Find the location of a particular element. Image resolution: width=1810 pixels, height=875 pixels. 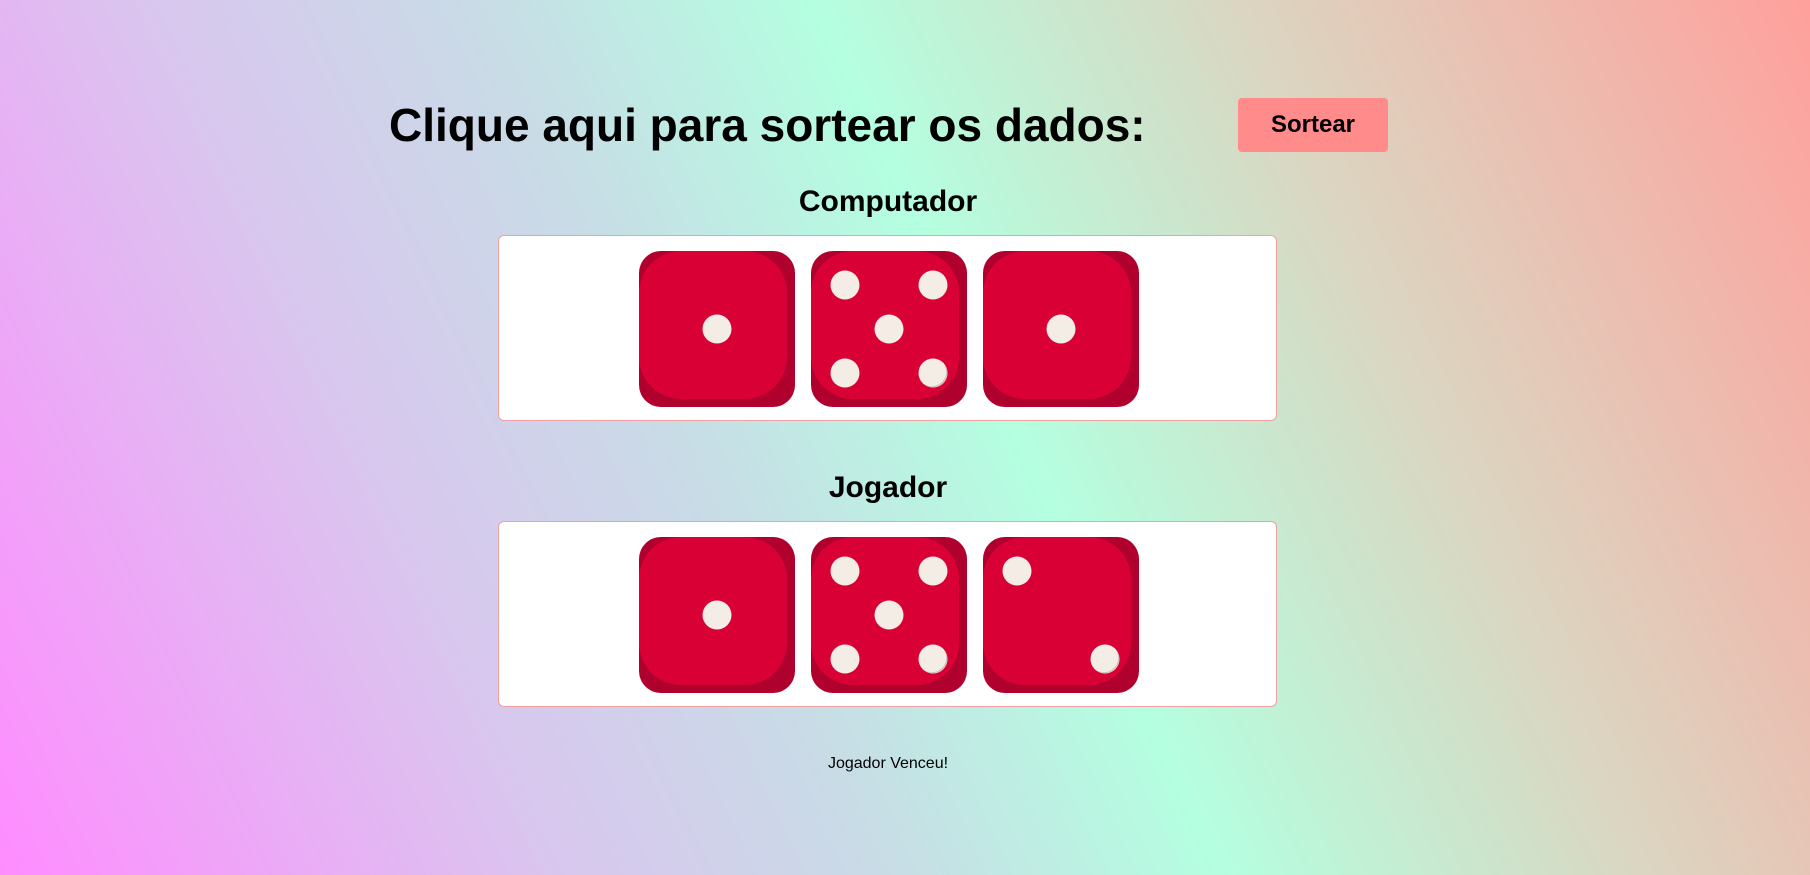

player-title: Jogador is located at coordinates (888, 487).